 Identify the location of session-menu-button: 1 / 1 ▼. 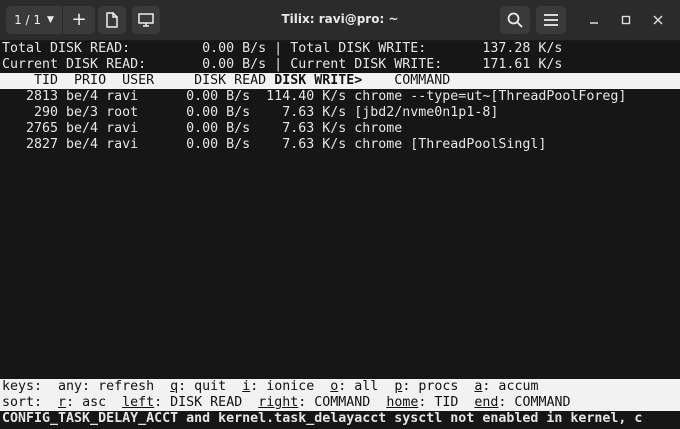
(34, 20).